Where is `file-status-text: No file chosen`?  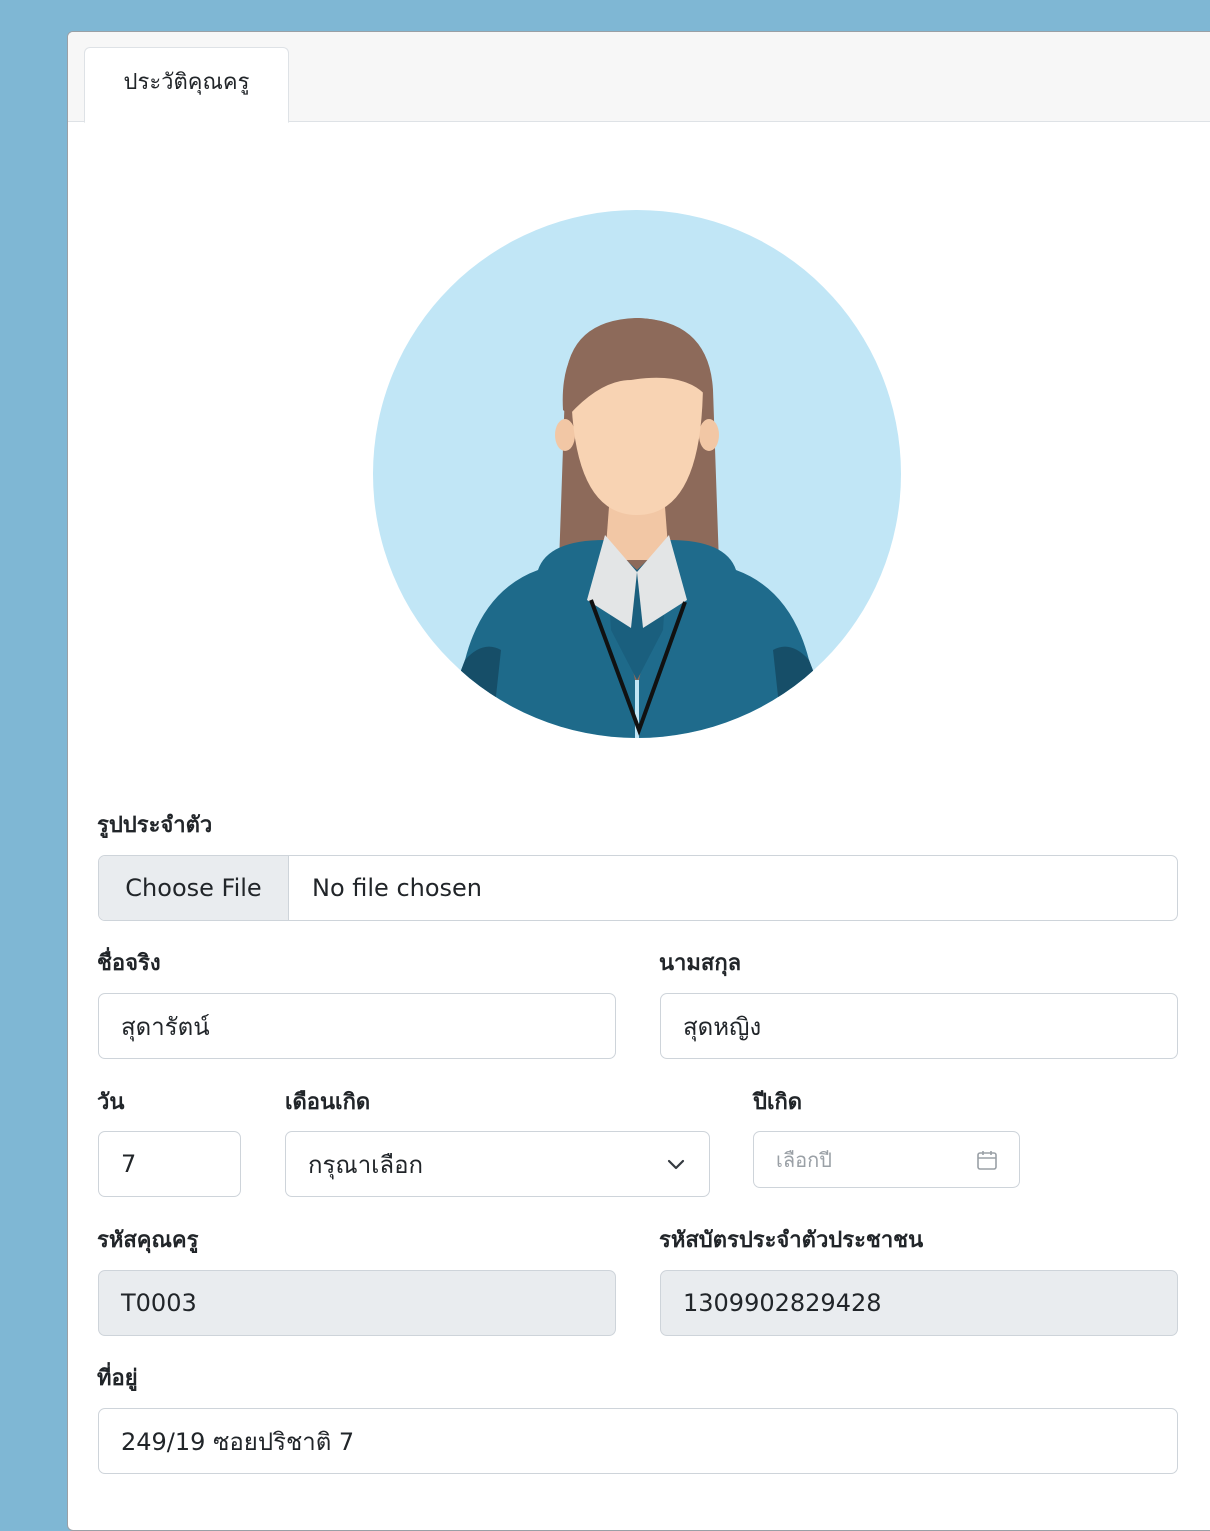
file-status-text: No file chosen is located at coordinates (397, 888).